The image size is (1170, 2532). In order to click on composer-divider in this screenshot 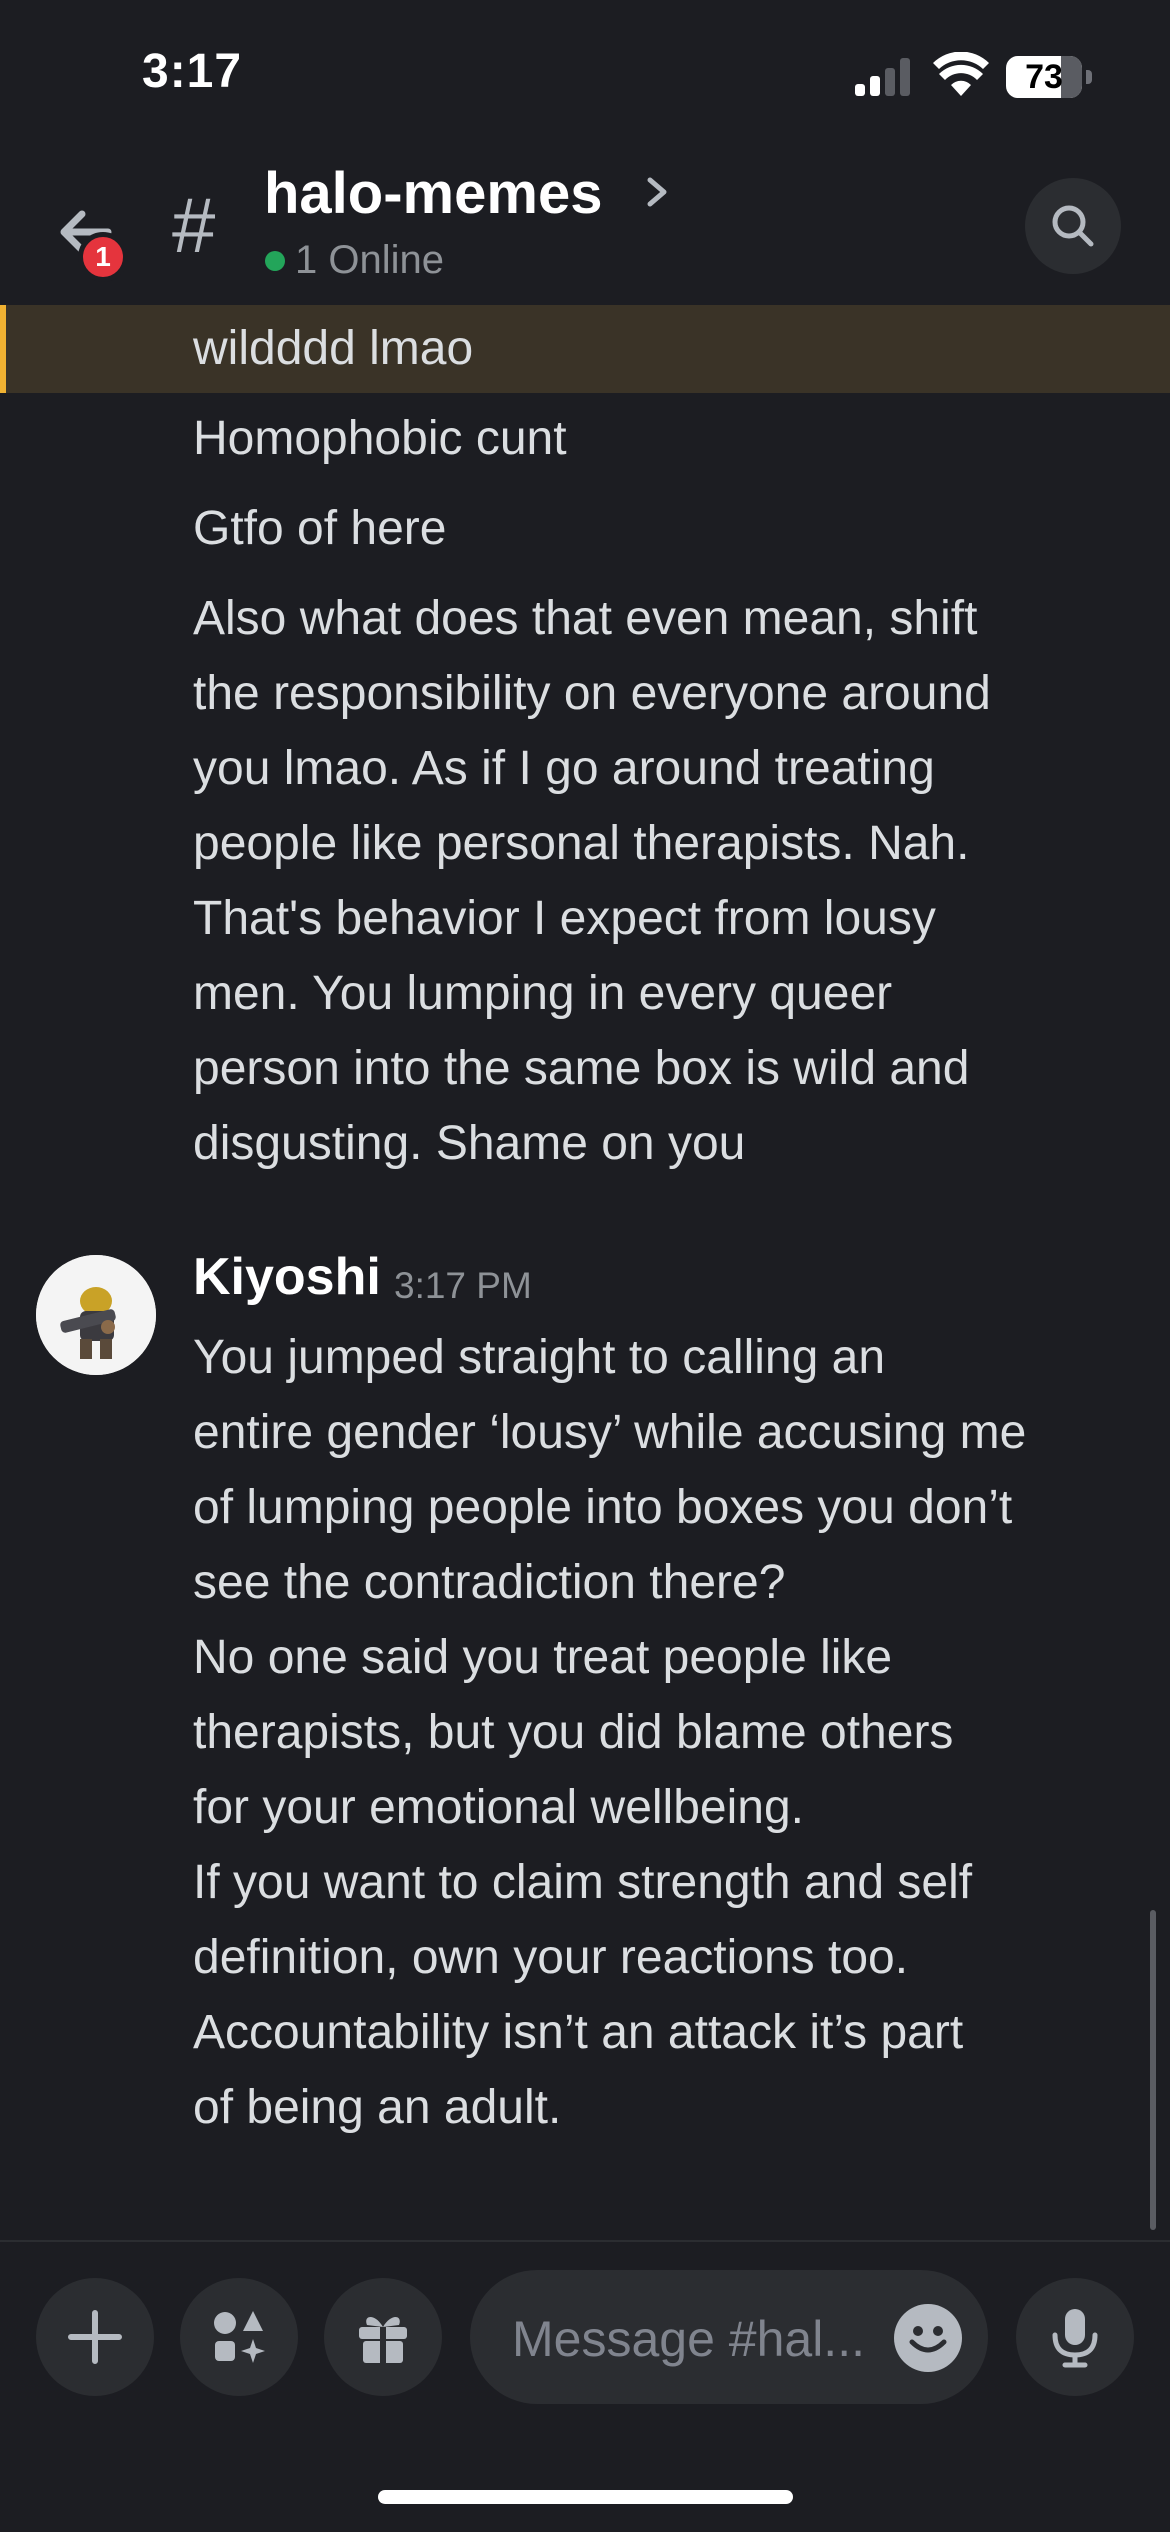, I will do `click(585, 2241)`.